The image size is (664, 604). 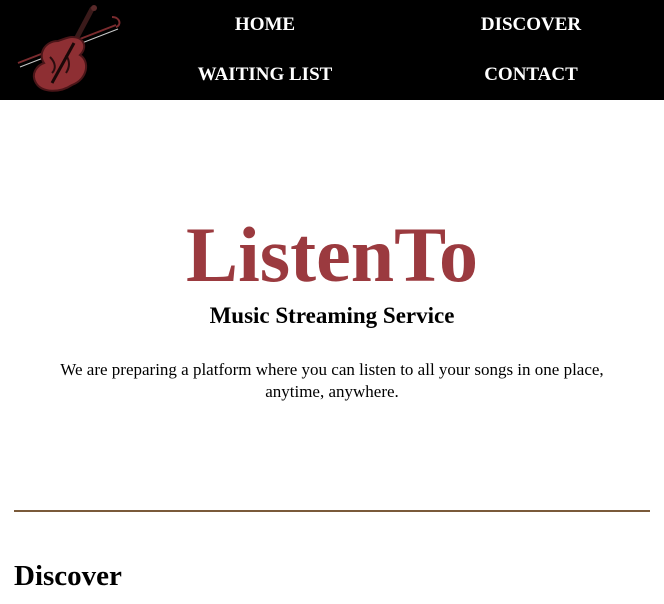 I want to click on discover-section-heading: Discover, so click(x=68, y=576).